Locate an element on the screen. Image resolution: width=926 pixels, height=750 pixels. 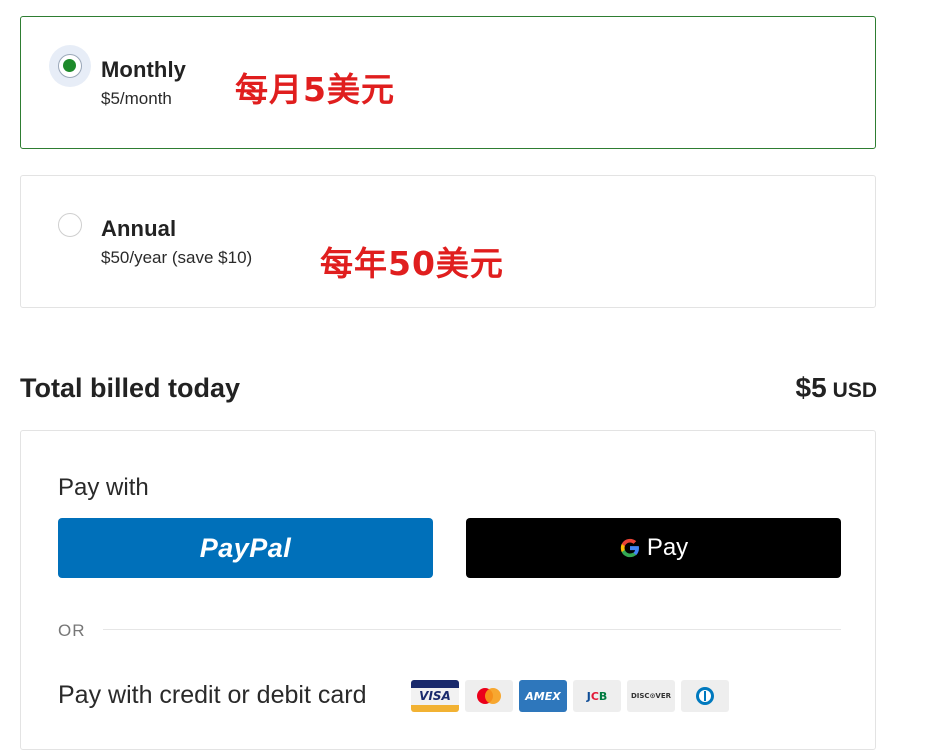
credit-card-label: Pay with credit or debit card is located at coordinates (212, 695).